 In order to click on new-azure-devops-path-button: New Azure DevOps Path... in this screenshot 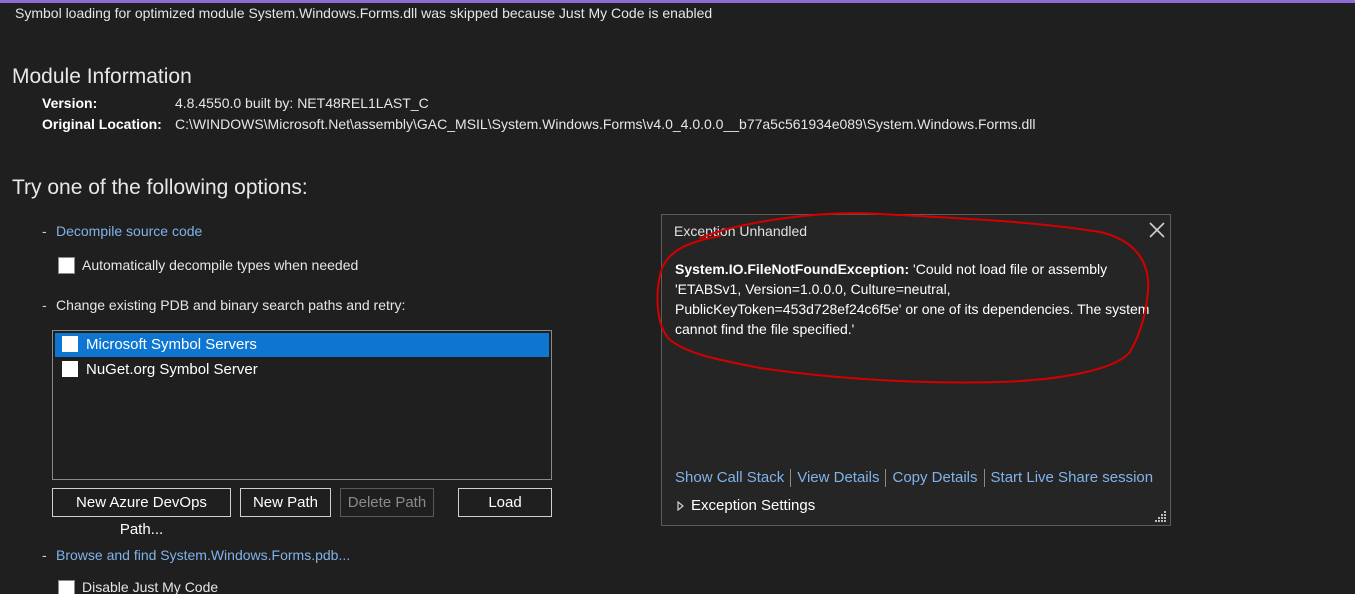, I will do `click(141, 513)`.